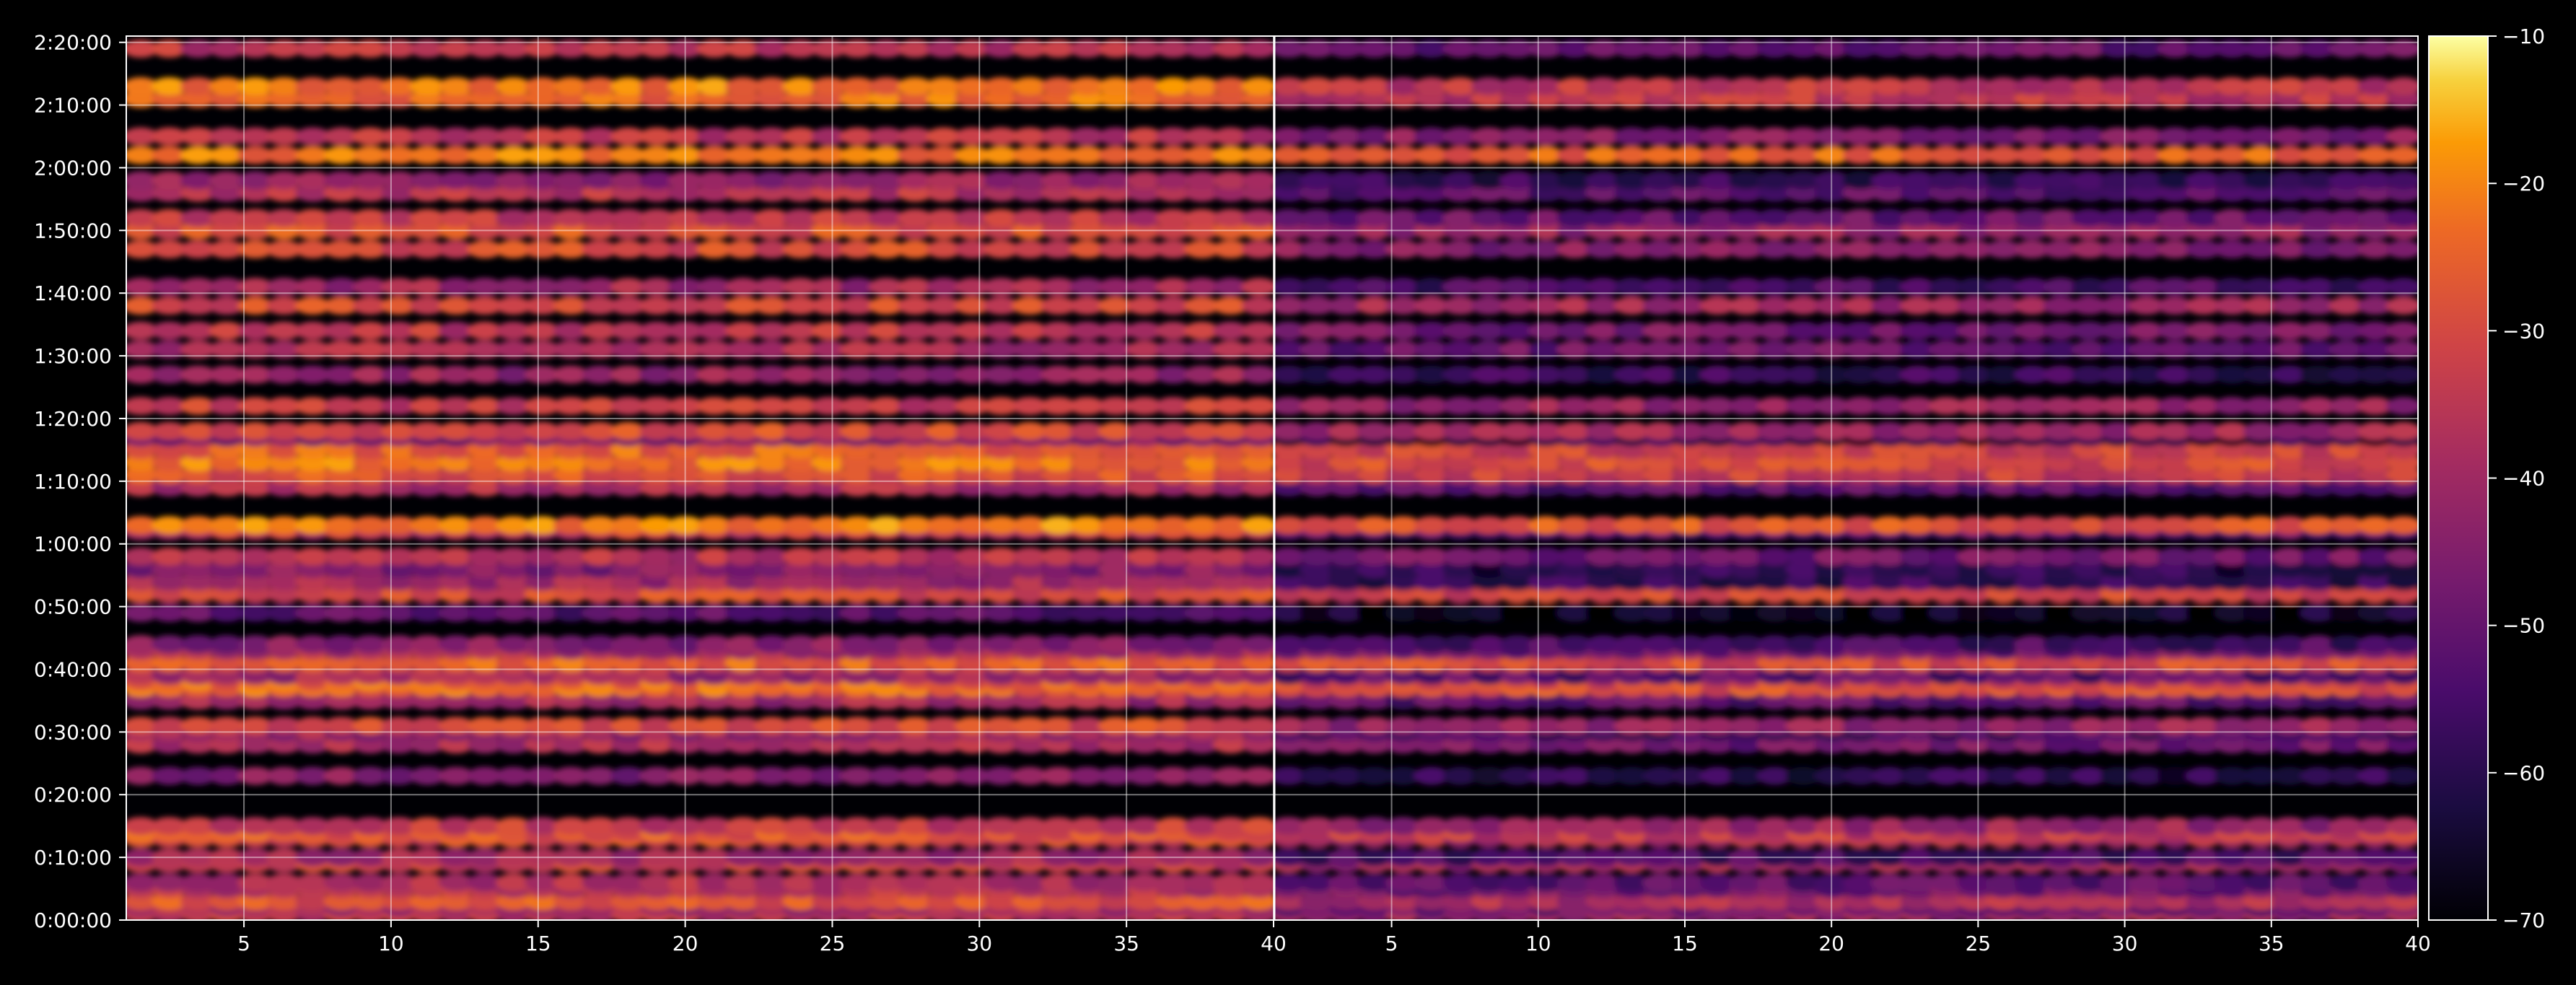 Image resolution: width=2576 pixels, height=985 pixels. What do you see at coordinates (73, 168) in the screenshot?
I see `y-tick-label: 2:00:00` at bounding box center [73, 168].